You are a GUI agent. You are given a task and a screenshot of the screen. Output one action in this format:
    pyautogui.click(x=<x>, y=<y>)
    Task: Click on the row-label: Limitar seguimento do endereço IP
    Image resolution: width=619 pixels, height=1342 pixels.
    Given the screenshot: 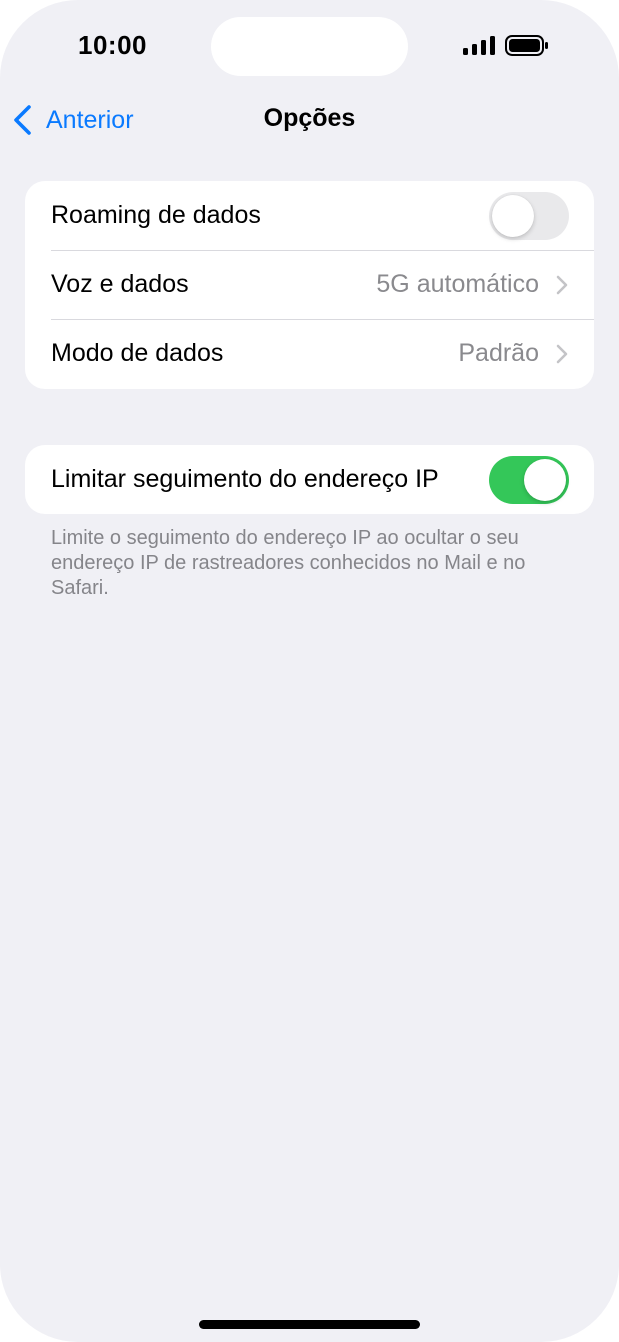 What is the action you would take?
    pyautogui.click(x=245, y=479)
    